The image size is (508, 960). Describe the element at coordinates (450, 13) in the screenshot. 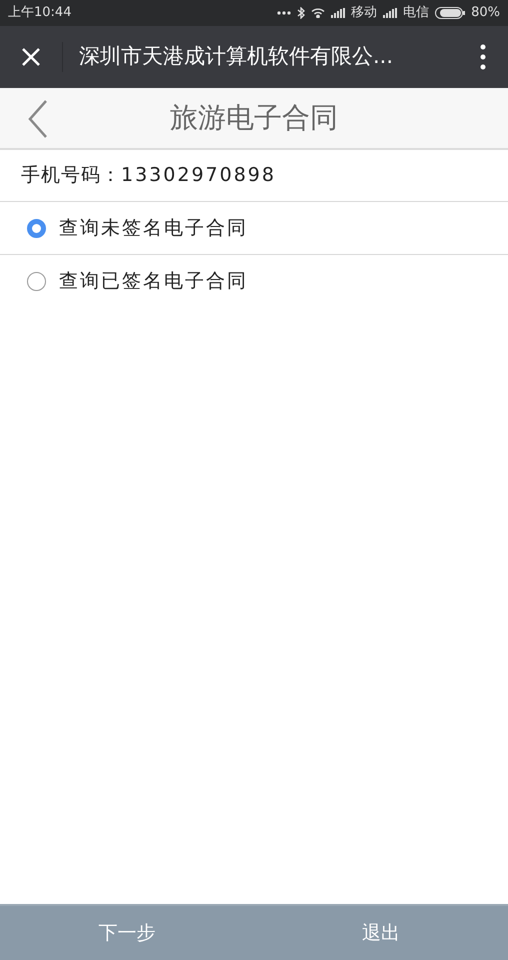

I see `battery-icon` at that location.